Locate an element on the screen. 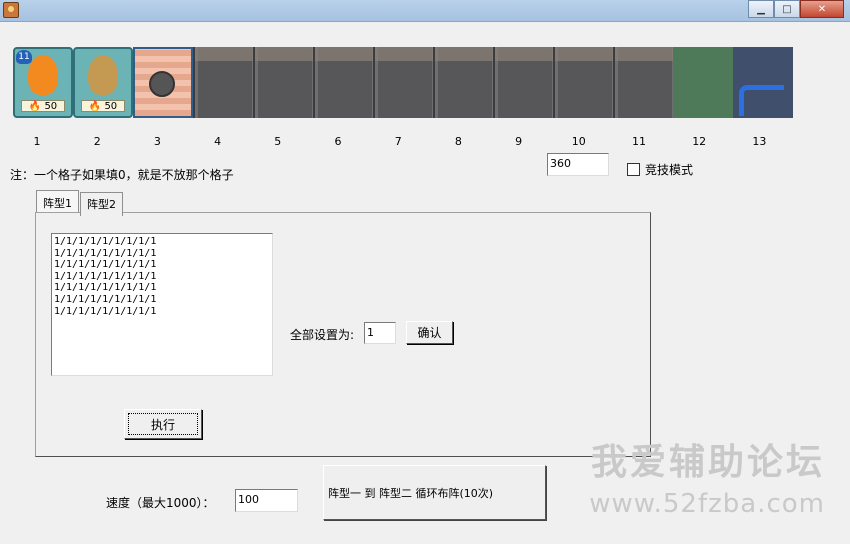 The height and width of the screenshot is (544, 850). window-controls: ▁ □ ✕ is located at coordinates (796, 9).